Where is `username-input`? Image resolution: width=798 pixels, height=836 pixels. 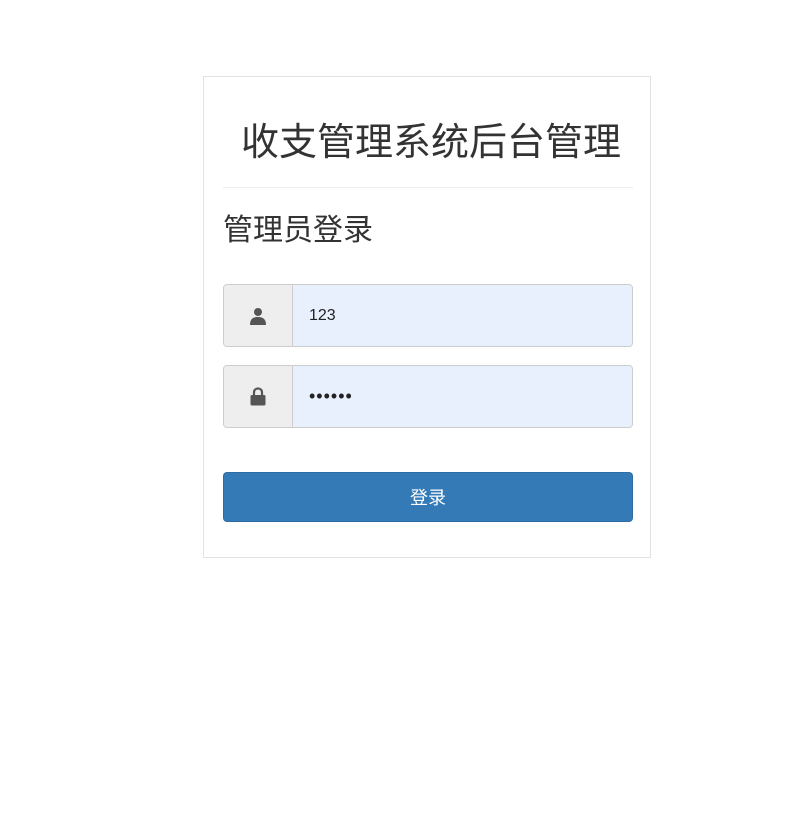 username-input is located at coordinates (462, 315).